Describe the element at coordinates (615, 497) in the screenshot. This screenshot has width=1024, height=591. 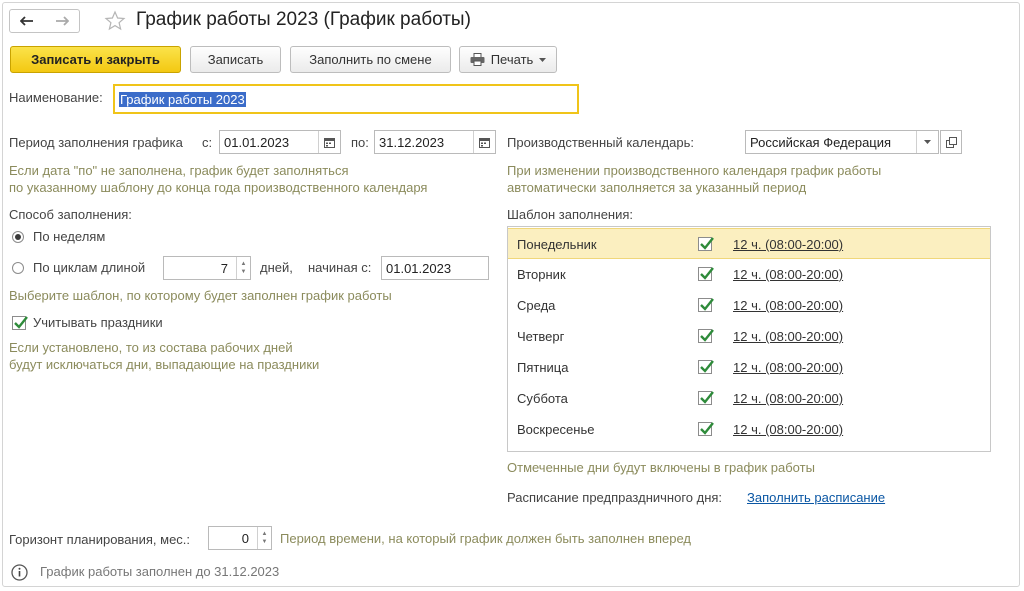
I see `preholiday-label: Расписание предпраздничного дня:` at that location.